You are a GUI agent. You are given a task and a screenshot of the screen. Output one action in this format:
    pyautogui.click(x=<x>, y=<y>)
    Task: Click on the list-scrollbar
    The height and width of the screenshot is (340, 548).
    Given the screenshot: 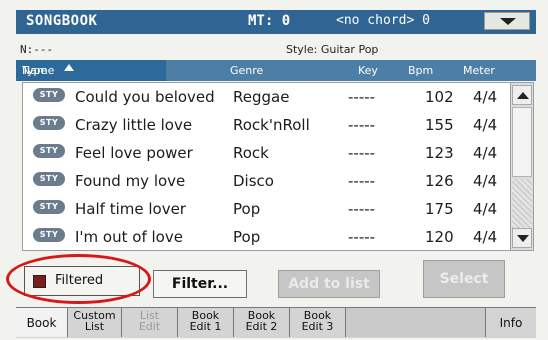 What is the action you would take?
    pyautogui.click(x=522, y=166)
    